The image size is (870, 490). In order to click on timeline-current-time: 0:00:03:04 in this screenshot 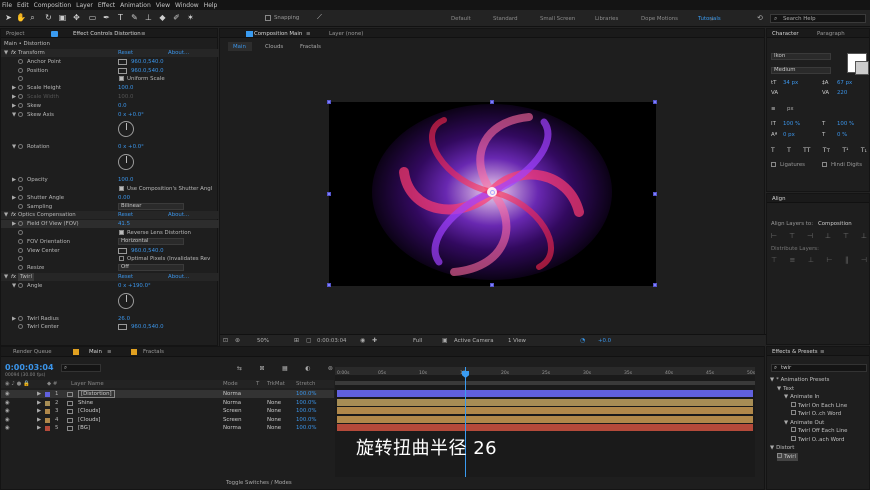, I will do `click(29, 367)`.